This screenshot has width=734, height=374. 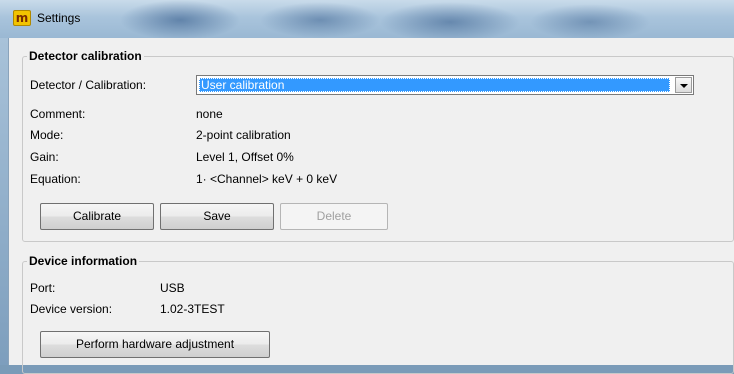 What do you see at coordinates (44, 157) in the screenshot?
I see `gain-label: Gain:` at bounding box center [44, 157].